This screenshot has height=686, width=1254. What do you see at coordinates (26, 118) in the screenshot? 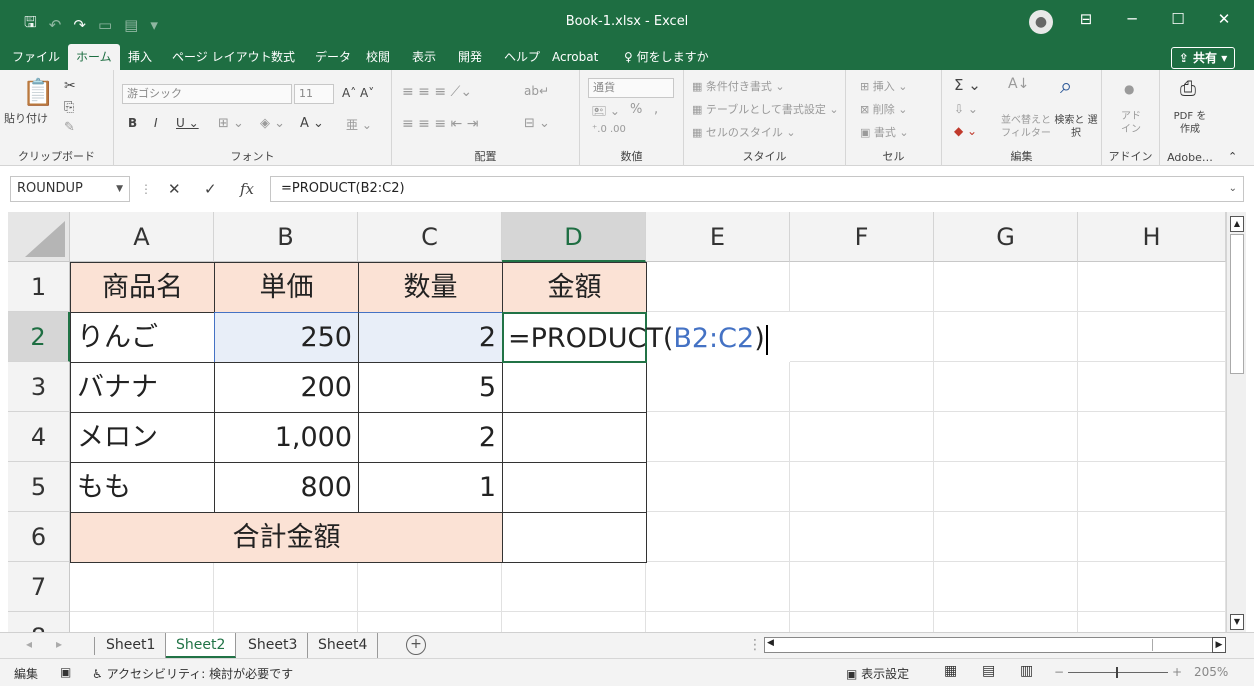
I see `paste-button: 貼り付け` at bounding box center [26, 118].